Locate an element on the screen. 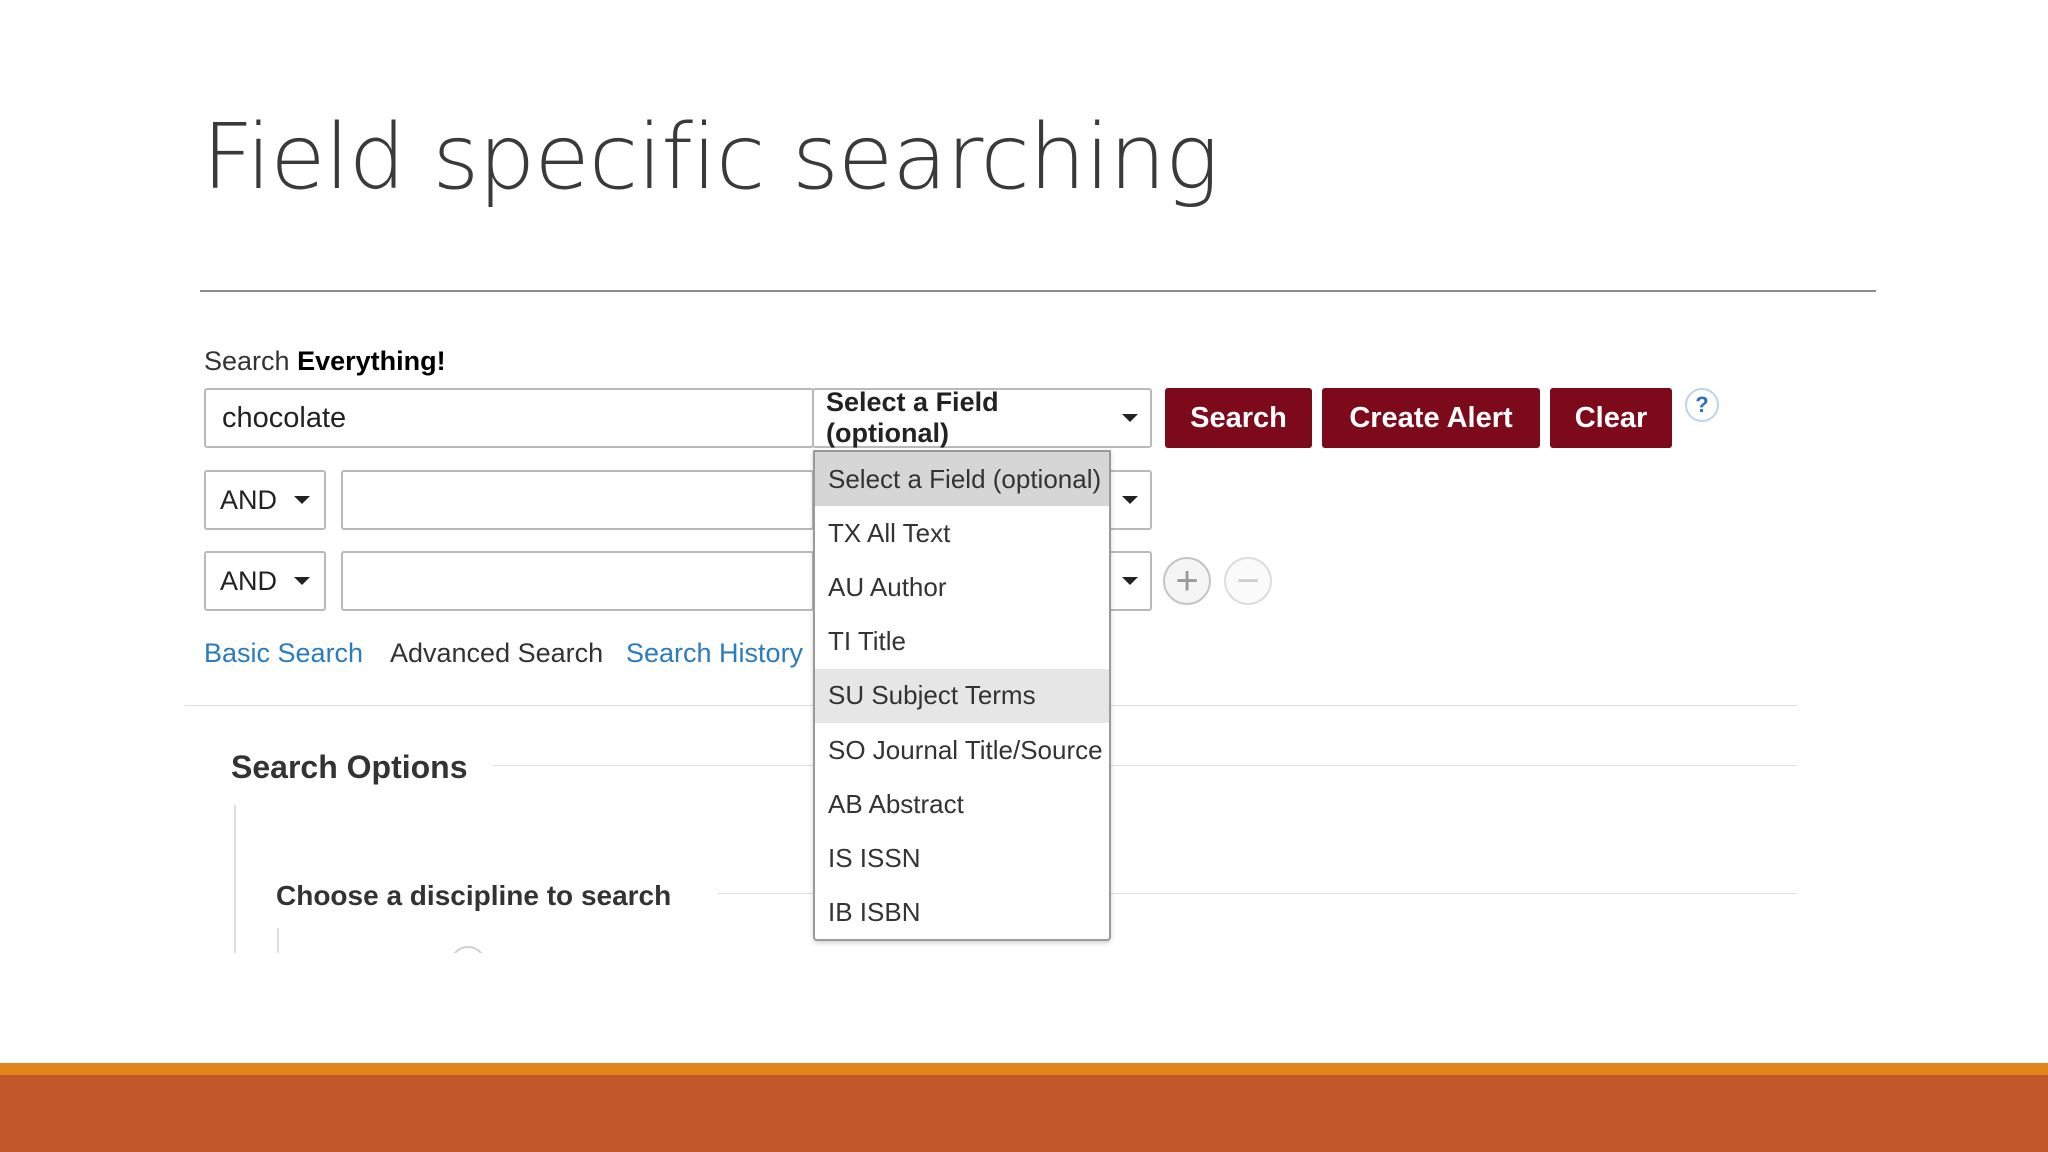 The height and width of the screenshot is (1152, 2048). search-options-border is located at coordinates (235, 880).